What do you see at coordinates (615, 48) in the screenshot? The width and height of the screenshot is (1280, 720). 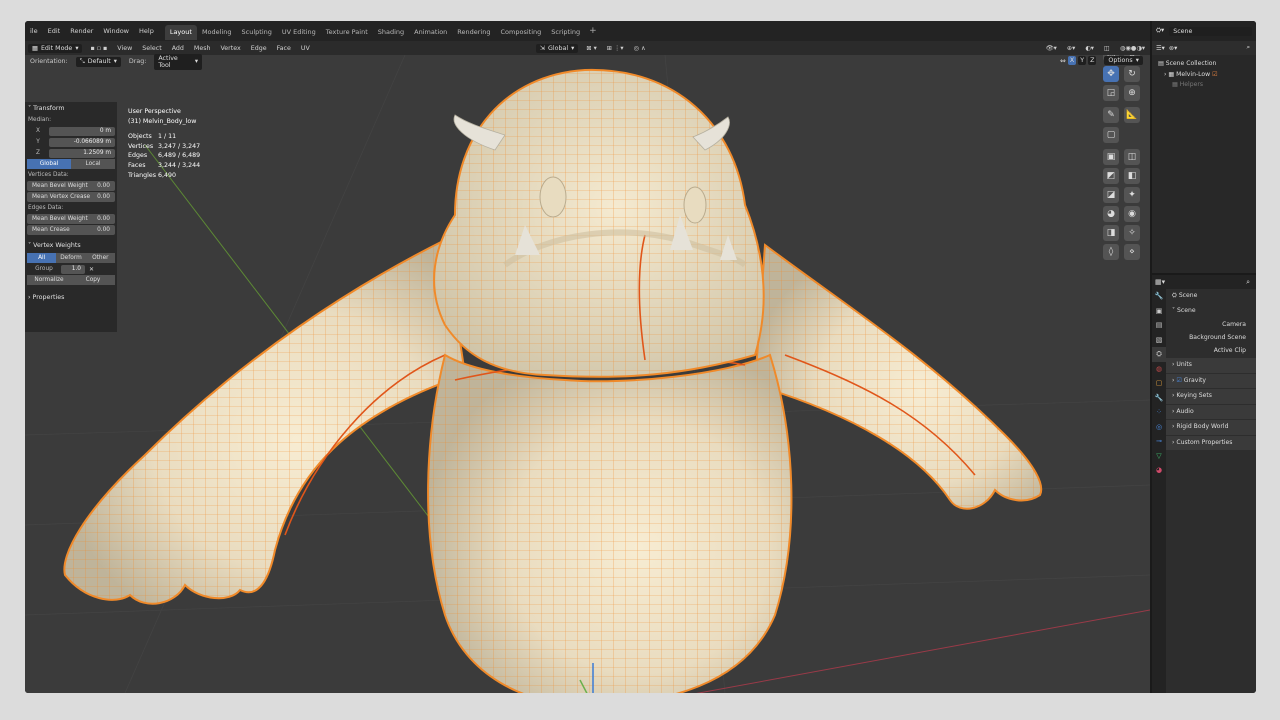 I see `snap-icon: ⊞ ⋮▾` at bounding box center [615, 48].